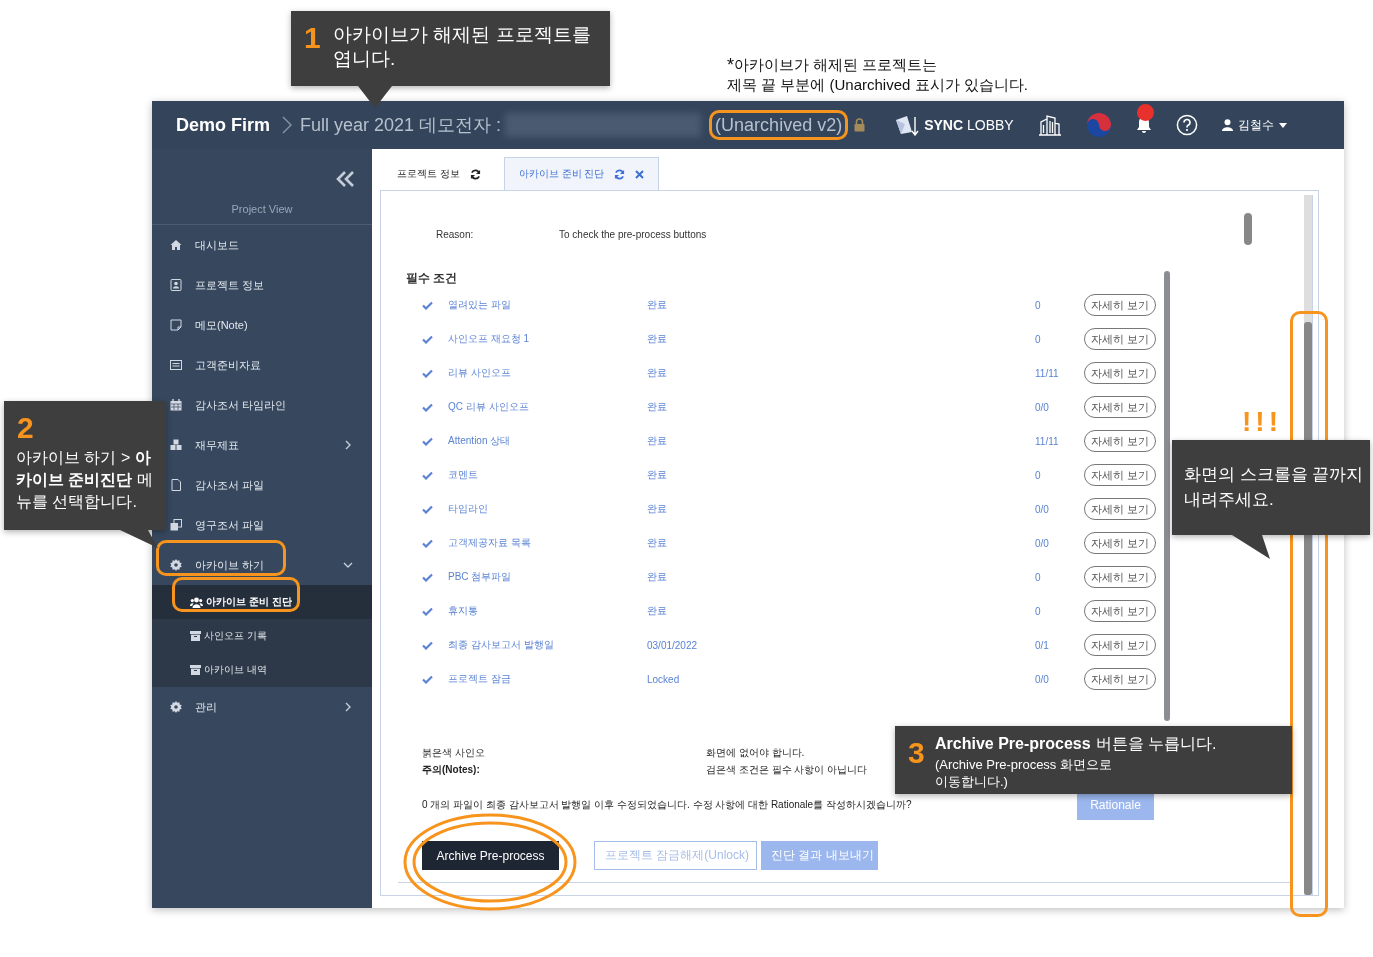 Image resolution: width=1373 pixels, height=957 pixels. I want to click on help-icon, so click(1186, 125).